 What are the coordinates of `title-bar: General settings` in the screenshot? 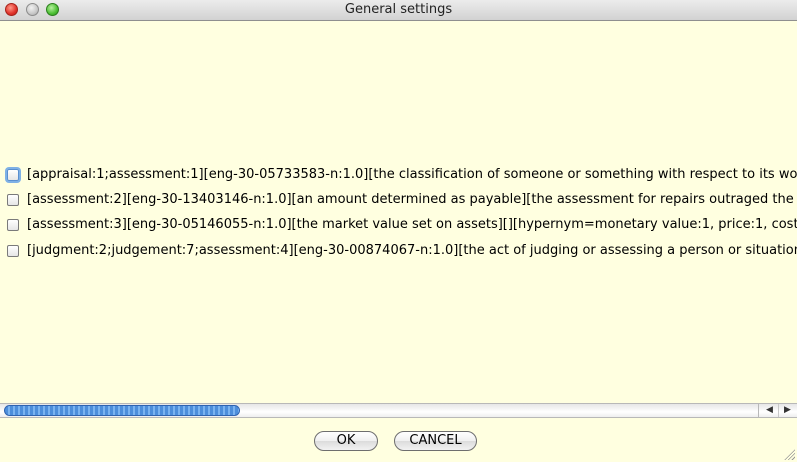 It's located at (398, 10).